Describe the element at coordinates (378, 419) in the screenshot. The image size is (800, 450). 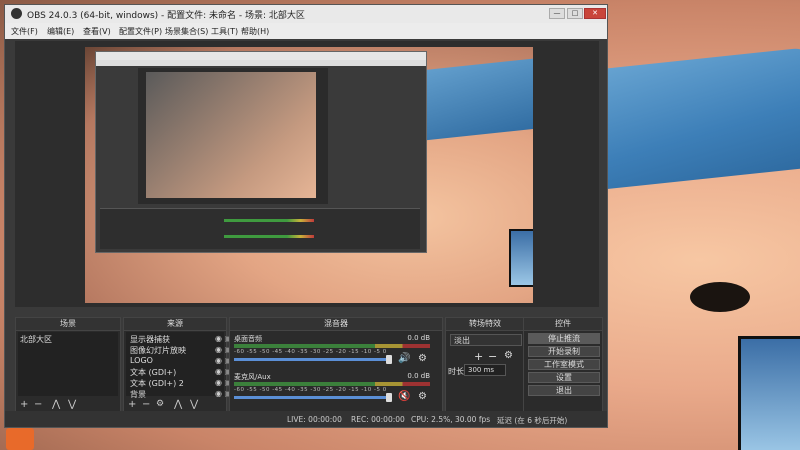
I see `rec-timer: REC: 00:00:00` at that location.